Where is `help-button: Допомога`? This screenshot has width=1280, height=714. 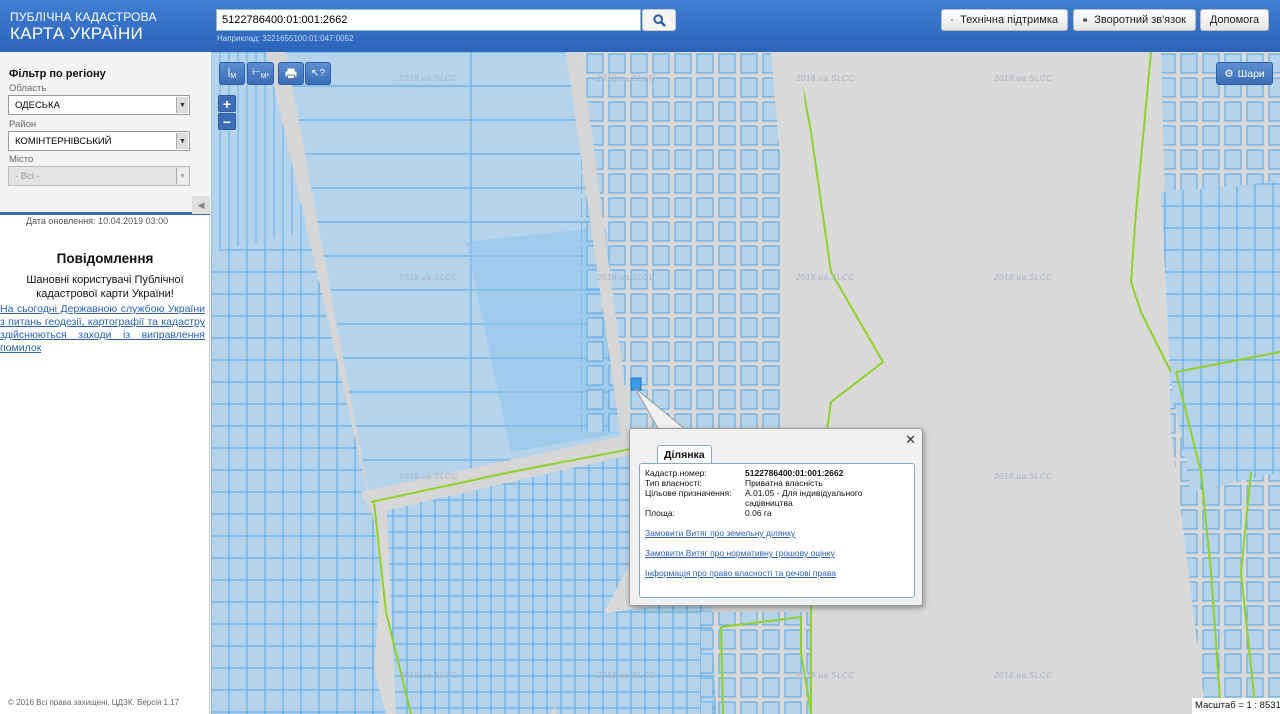 help-button: Допомога is located at coordinates (1234, 20).